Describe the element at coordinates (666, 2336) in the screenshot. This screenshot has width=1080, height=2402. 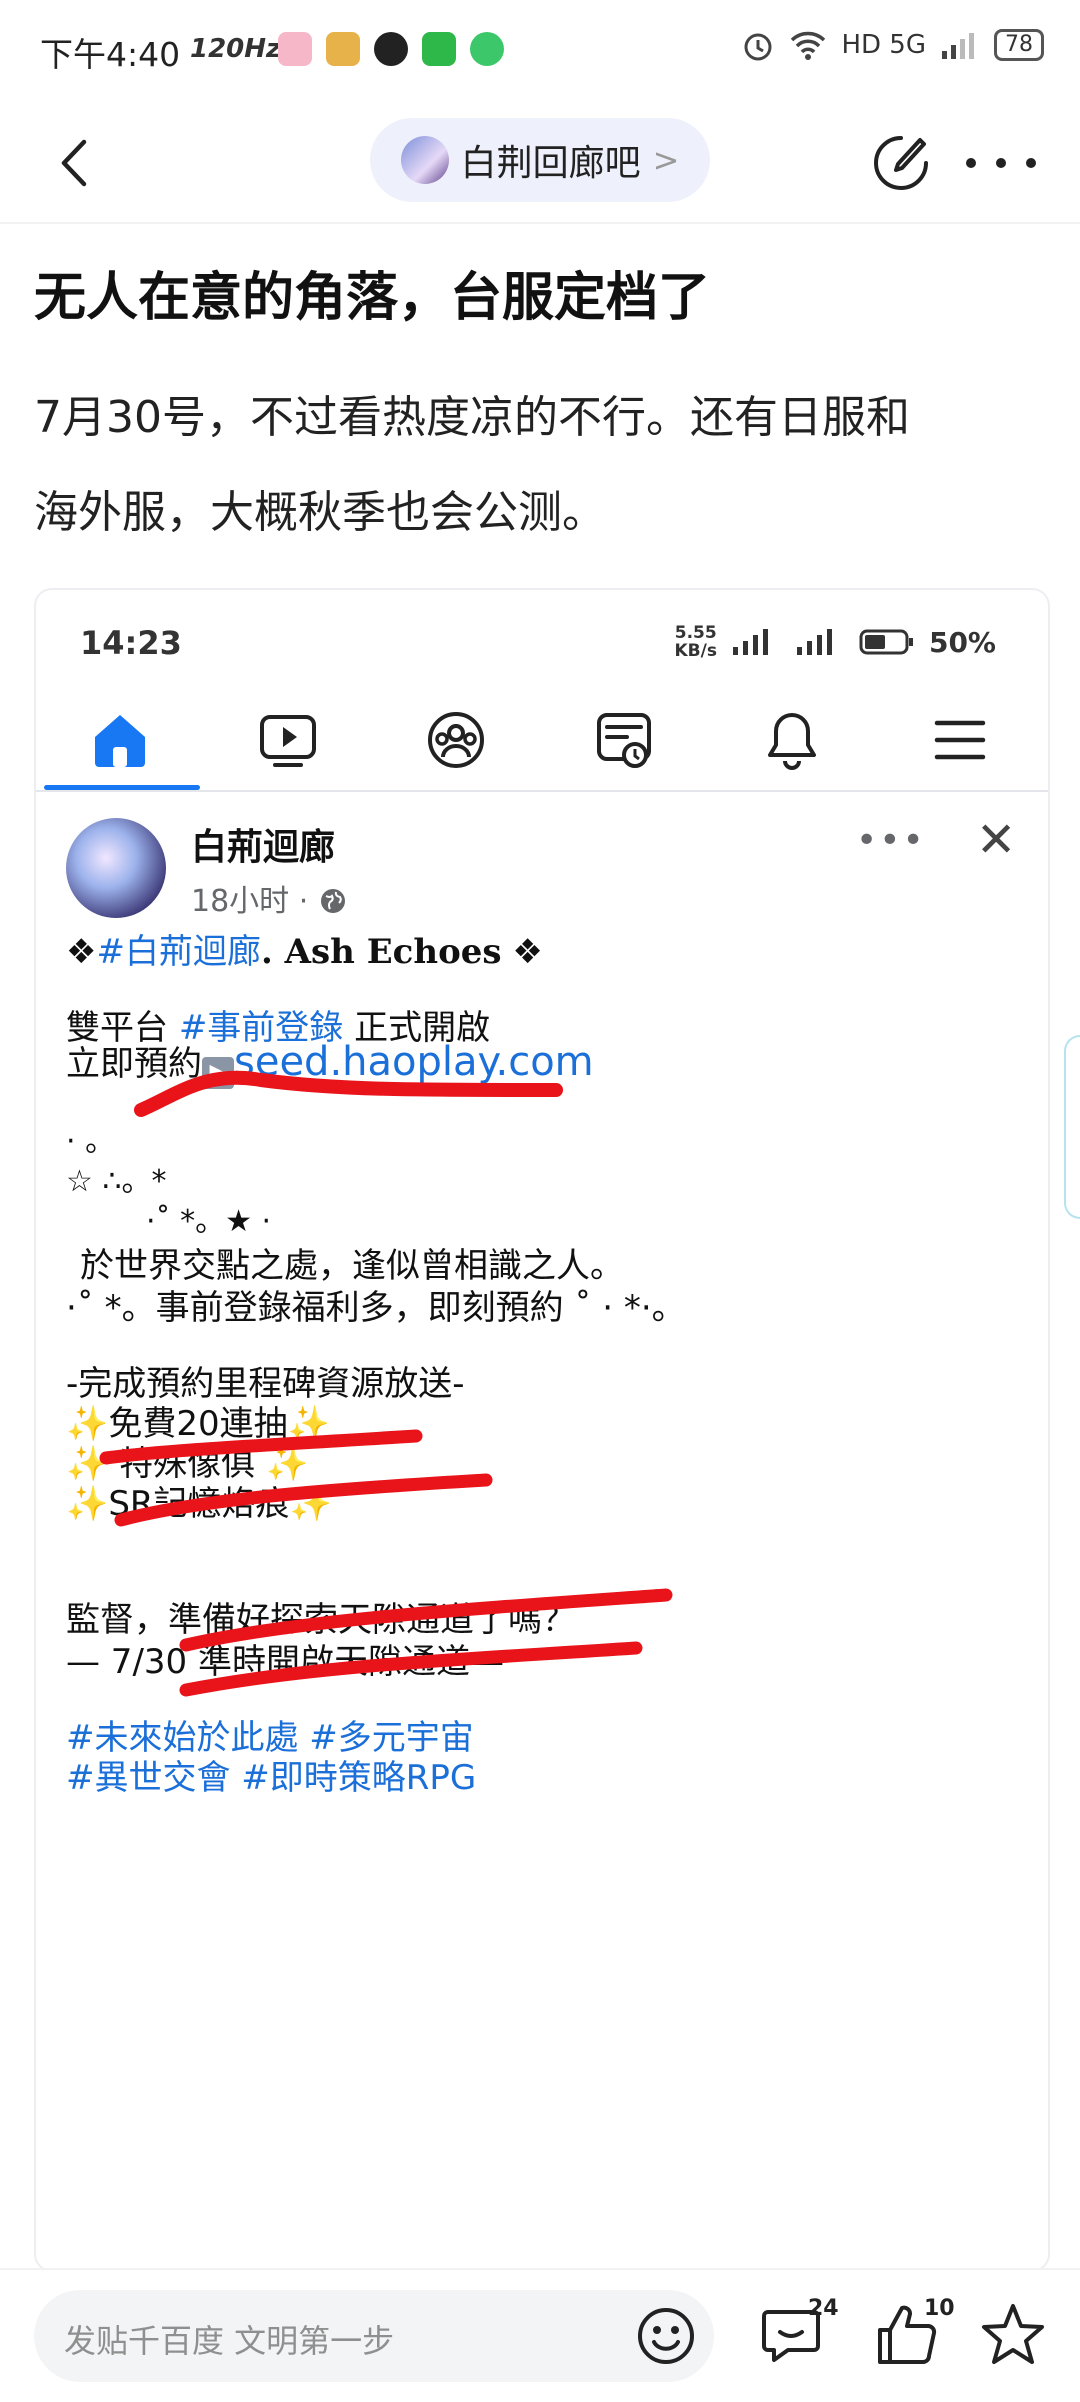
I see `emoji-icon` at that location.